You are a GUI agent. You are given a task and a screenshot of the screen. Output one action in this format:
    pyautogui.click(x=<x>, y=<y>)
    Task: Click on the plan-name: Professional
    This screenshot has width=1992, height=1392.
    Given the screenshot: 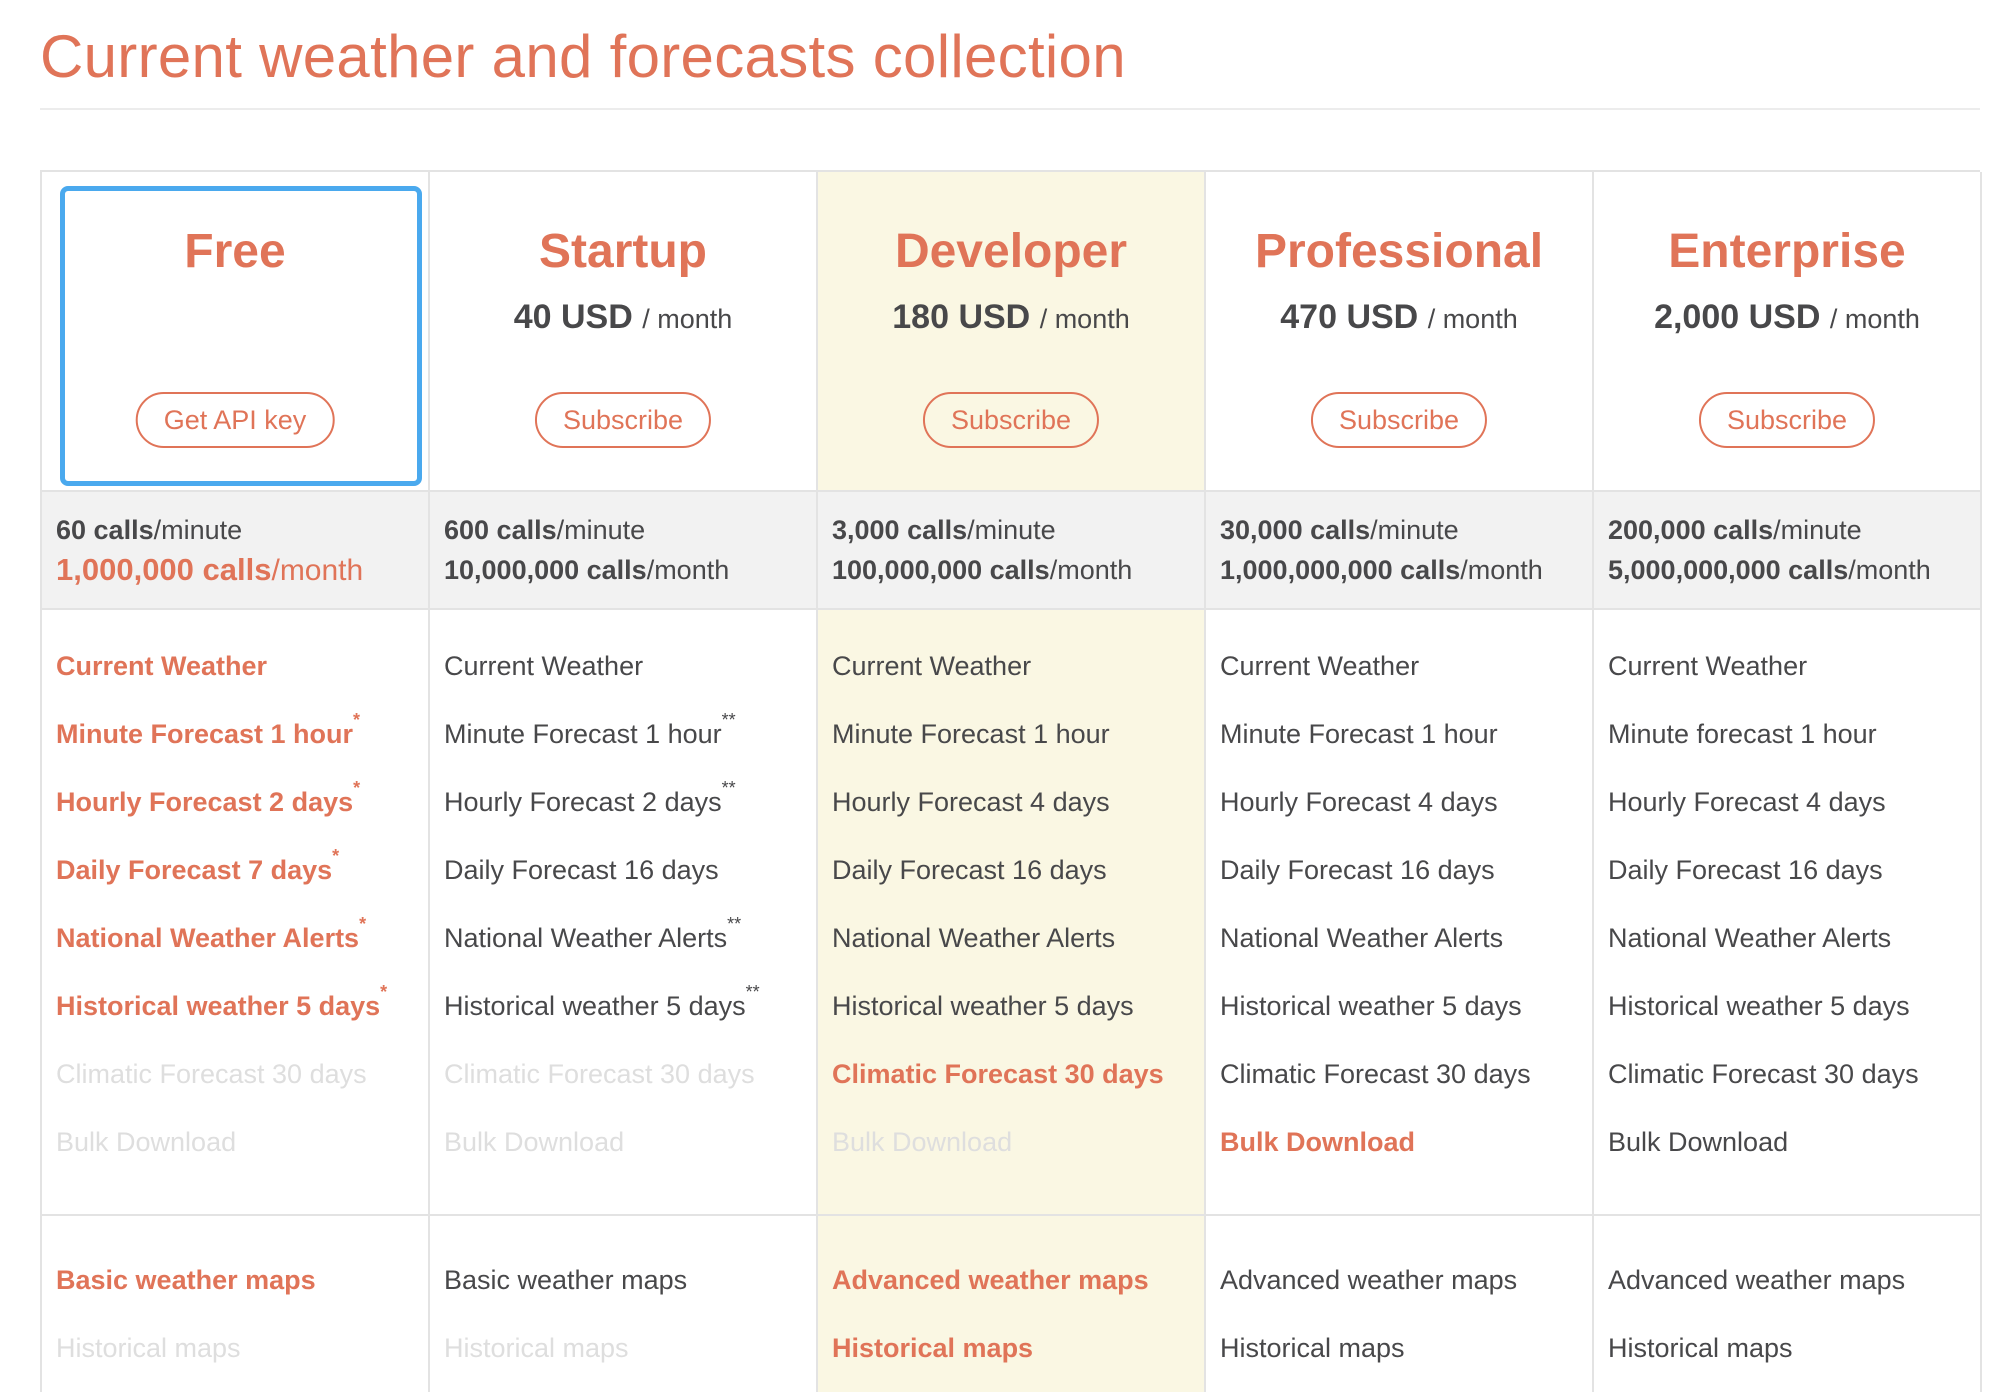 What is the action you would take?
    pyautogui.click(x=1399, y=251)
    